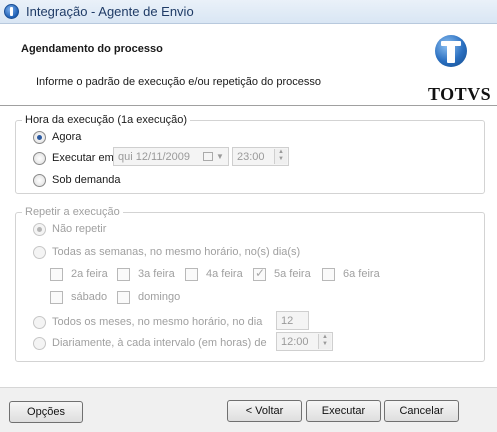 Image resolution: width=497 pixels, height=432 pixels. What do you see at coordinates (67, 137) in the screenshot?
I see `radio-label: Agora` at bounding box center [67, 137].